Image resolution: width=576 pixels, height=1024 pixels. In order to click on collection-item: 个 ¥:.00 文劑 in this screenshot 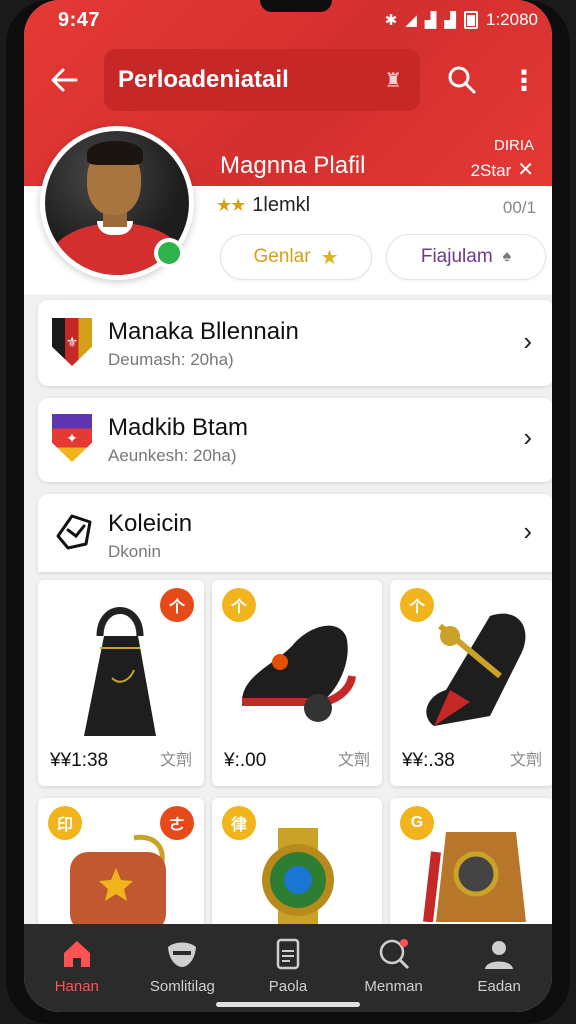, I will do `click(297, 683)`.